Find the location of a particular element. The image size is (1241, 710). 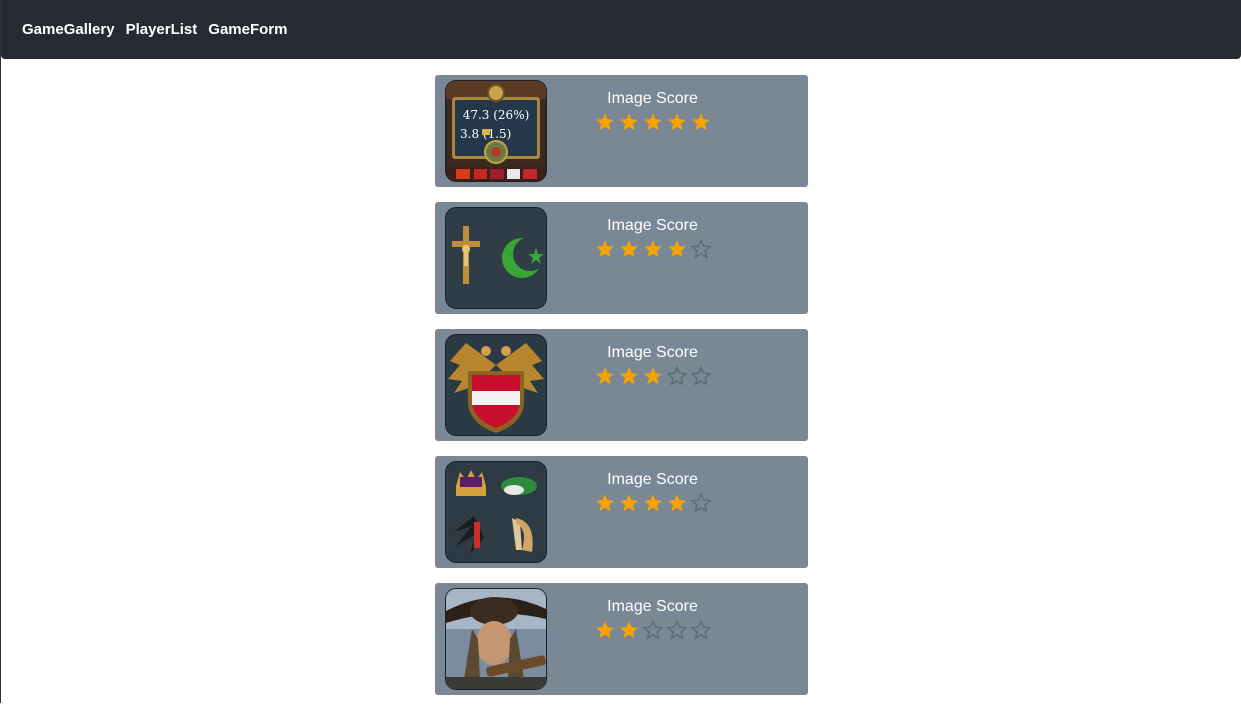

nav-link-playerlist: PlayerList is located at coordinates (162, 29).